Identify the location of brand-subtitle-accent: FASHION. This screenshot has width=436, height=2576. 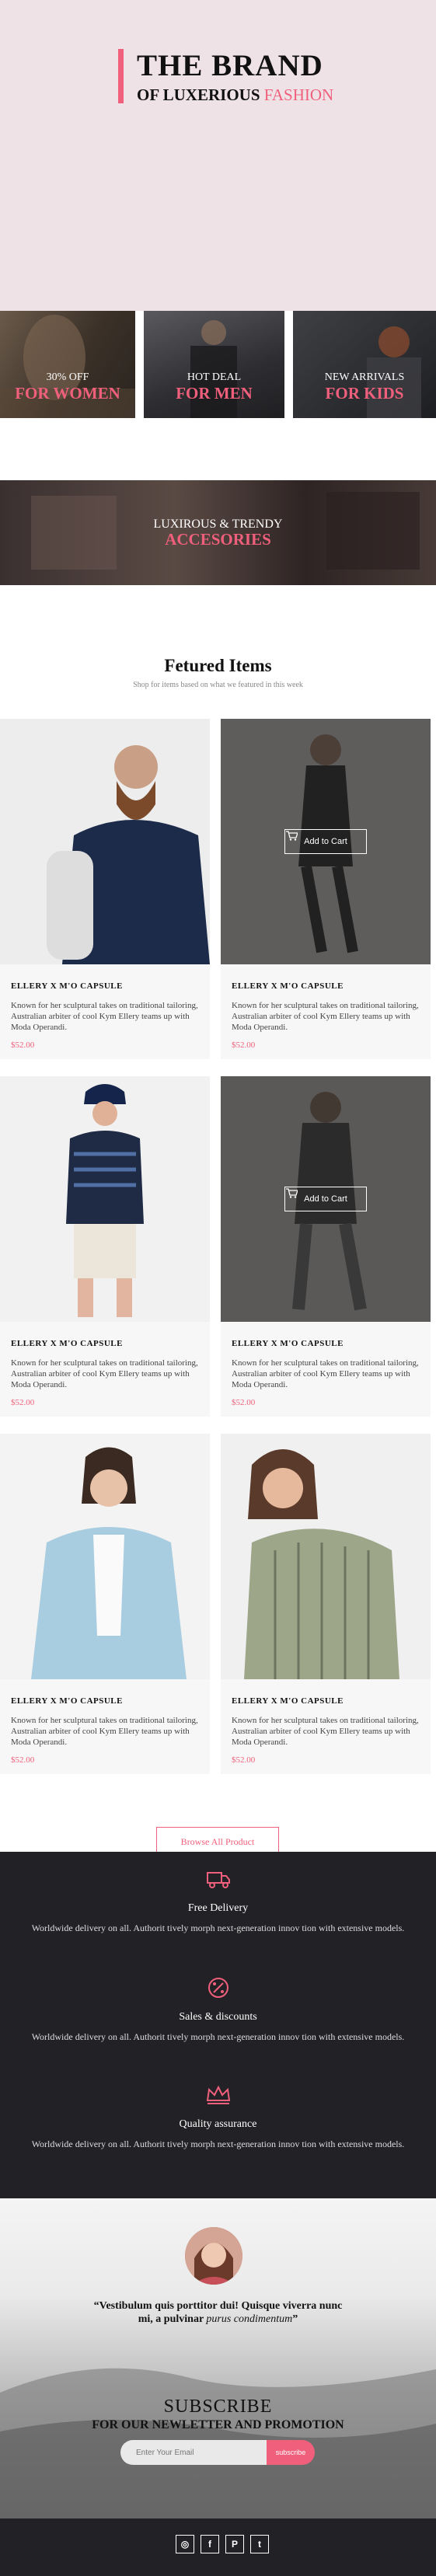
(298, 94).